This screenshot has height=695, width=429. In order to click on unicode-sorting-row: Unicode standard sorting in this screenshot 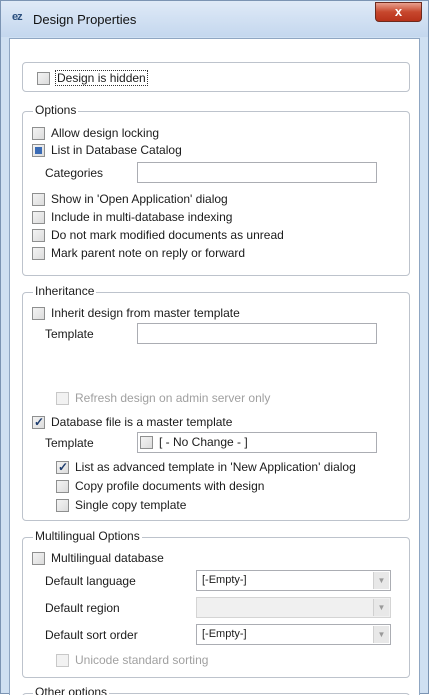, I will do `click(132, 660)`.